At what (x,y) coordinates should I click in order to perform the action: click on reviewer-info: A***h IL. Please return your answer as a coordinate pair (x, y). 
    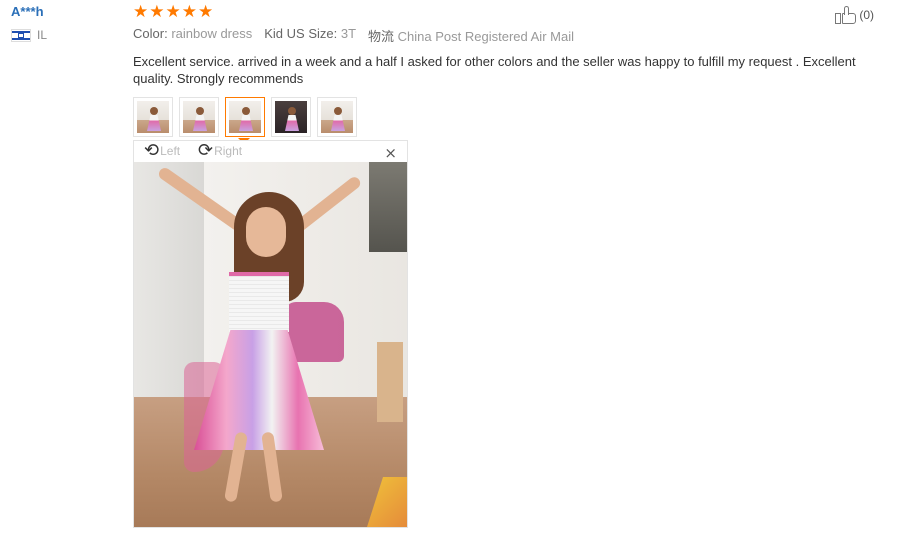
    Looking at the image, I should click on (66, 23).